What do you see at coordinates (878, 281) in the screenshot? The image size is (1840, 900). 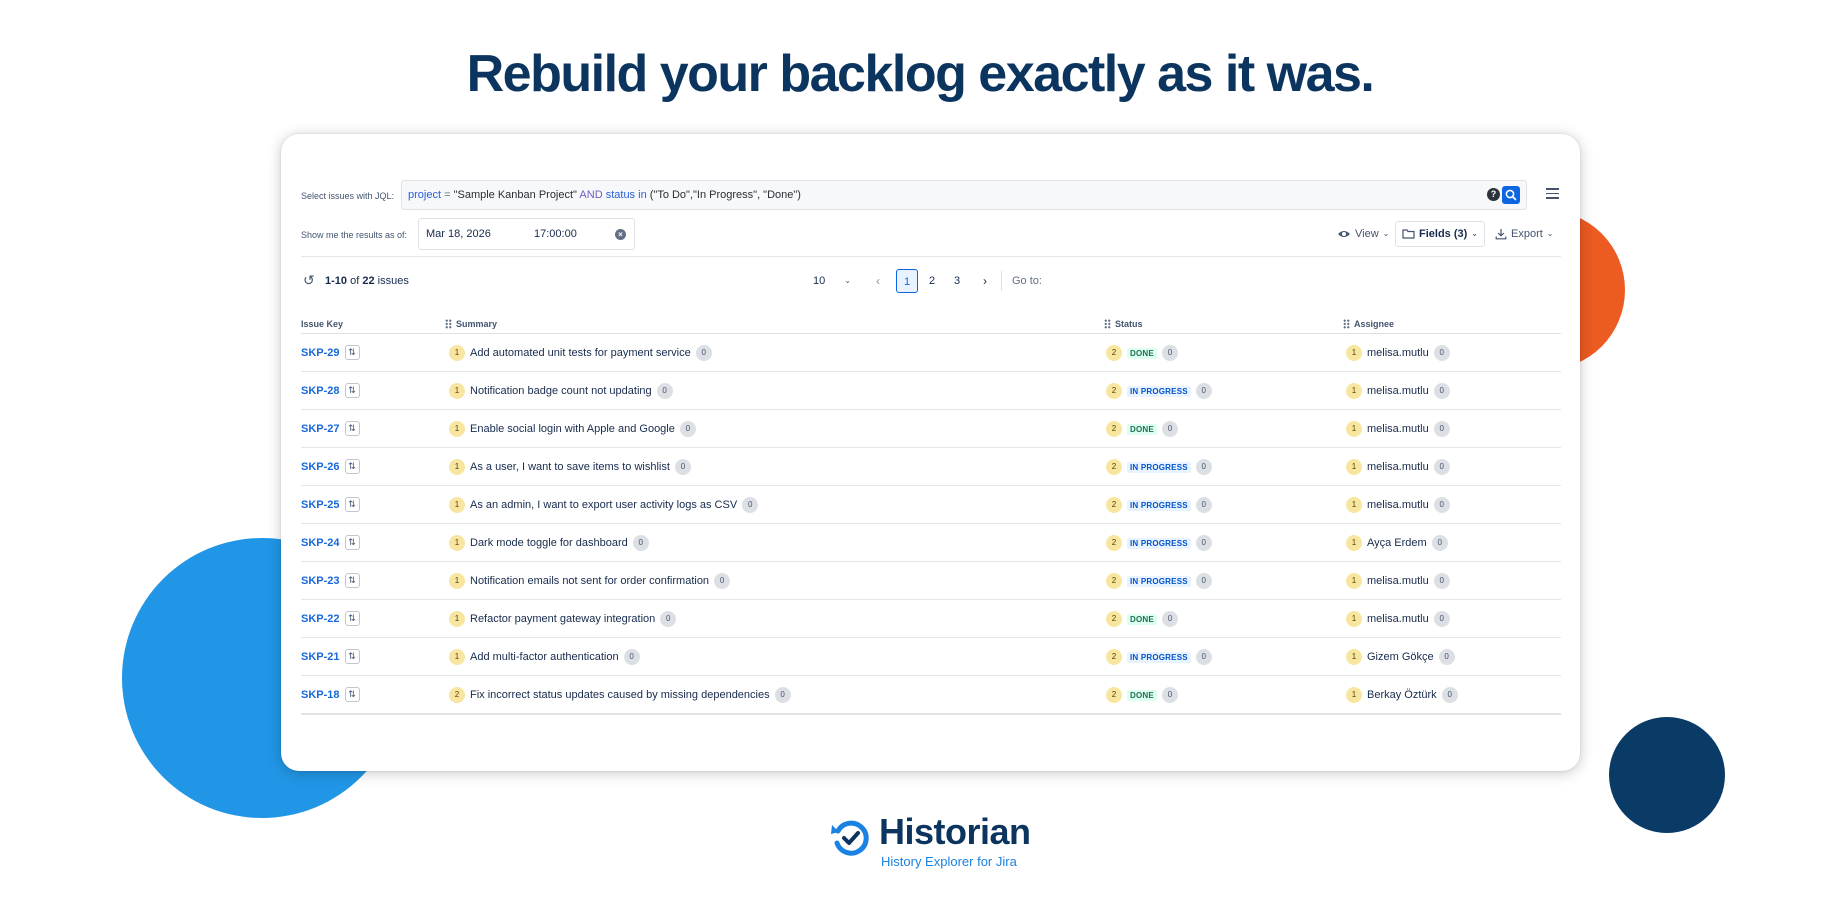 I see `chevron-left-icon: ‹` at bounding box center [878, 281].